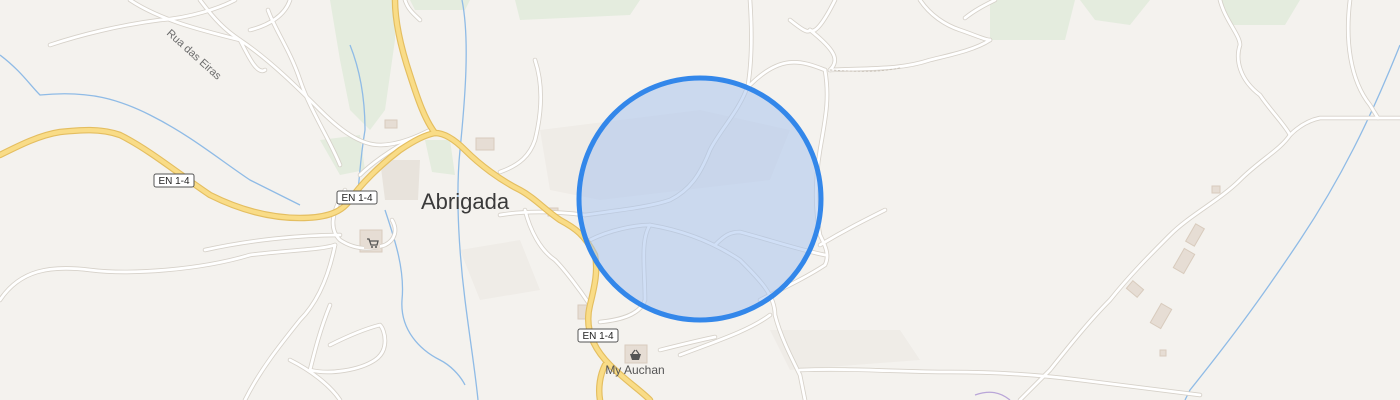  I want to click on selection-radius-circle, so click(700, 199).